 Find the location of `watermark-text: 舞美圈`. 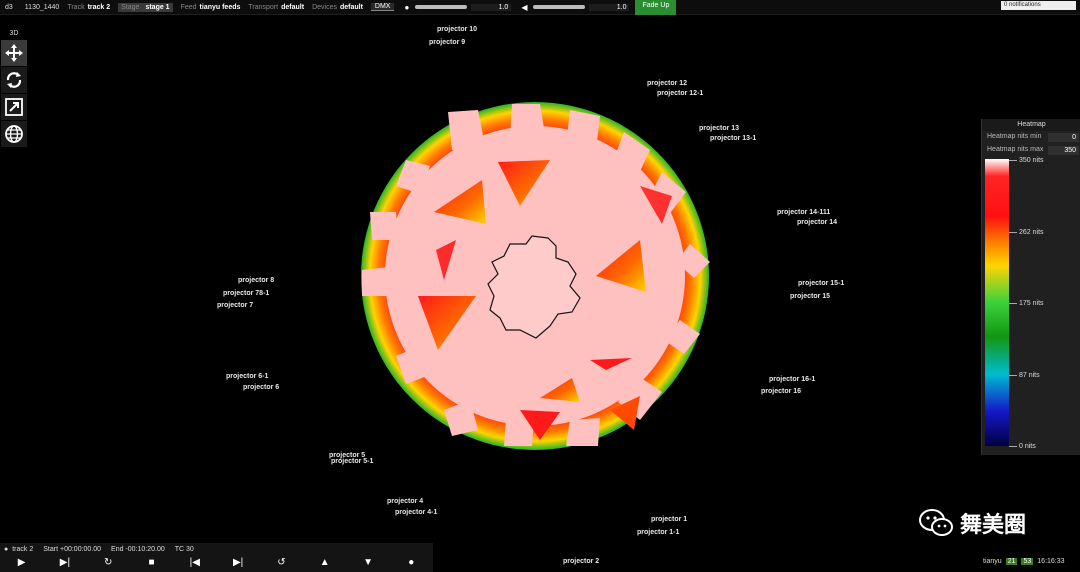

watermark-text: 舞美圈 is located at coordinates (993, 525).